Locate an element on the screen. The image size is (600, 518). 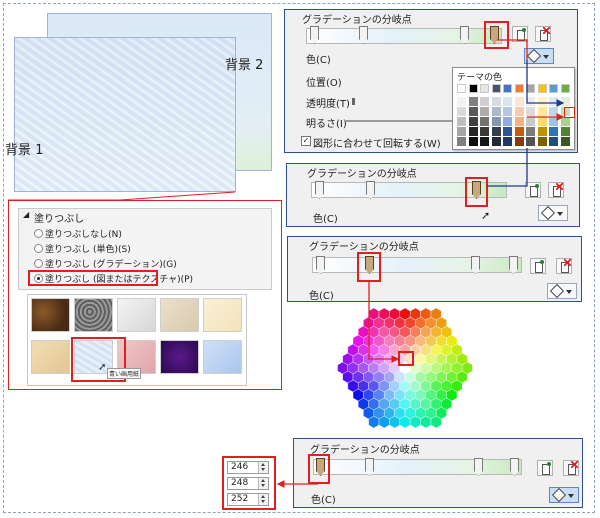
arrow-stop3-to-hex is located at coordinates (384, 322).